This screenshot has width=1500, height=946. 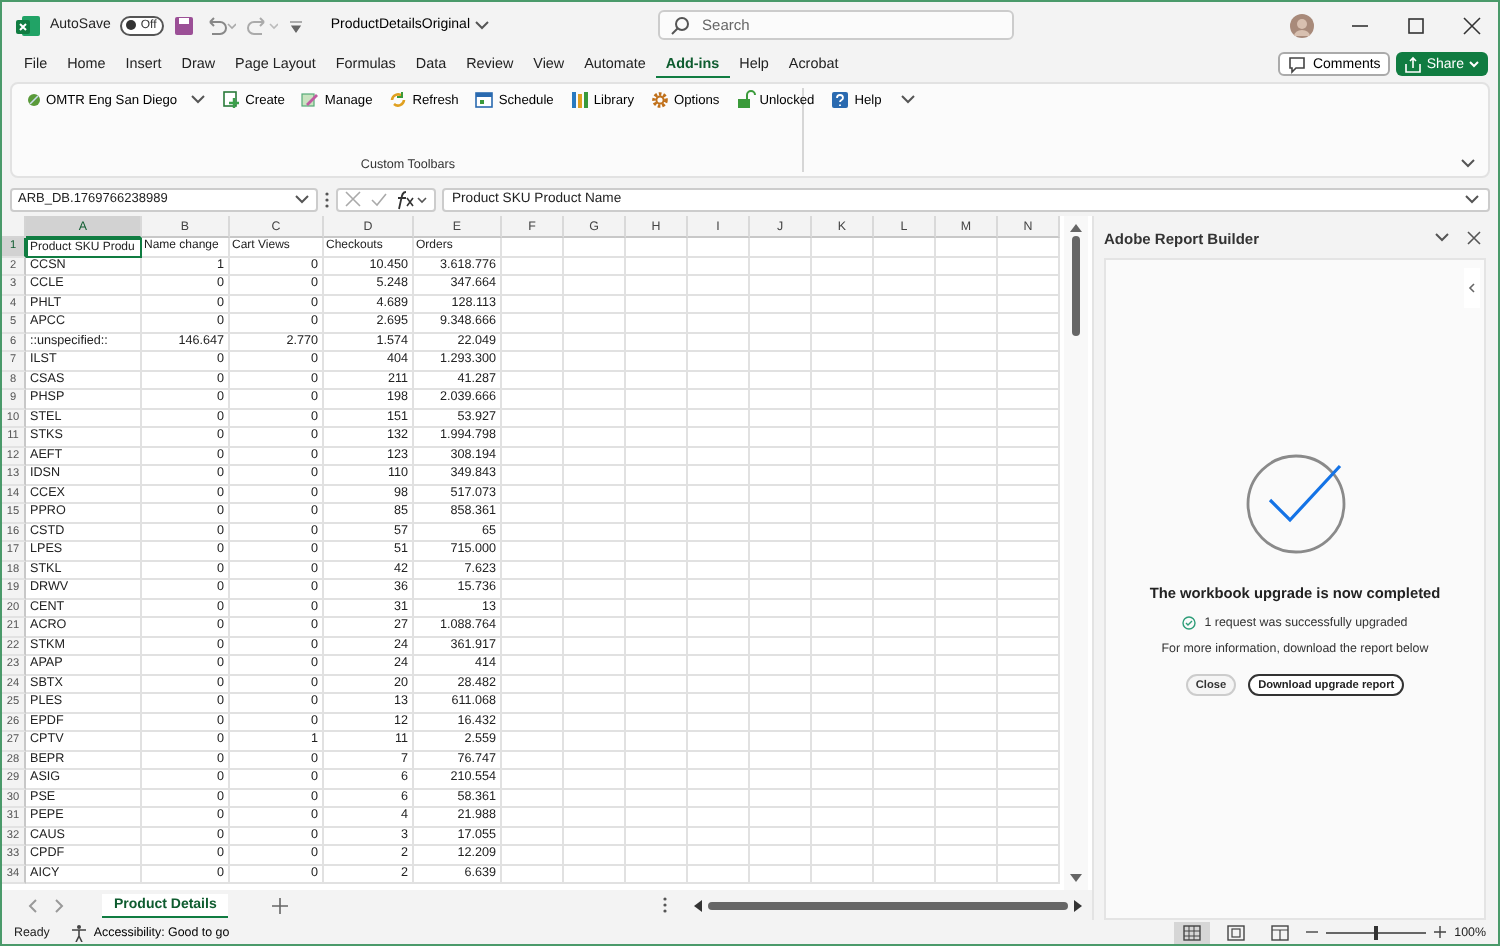 I want to click on maximize-icon, so click(x=1416, y=25).